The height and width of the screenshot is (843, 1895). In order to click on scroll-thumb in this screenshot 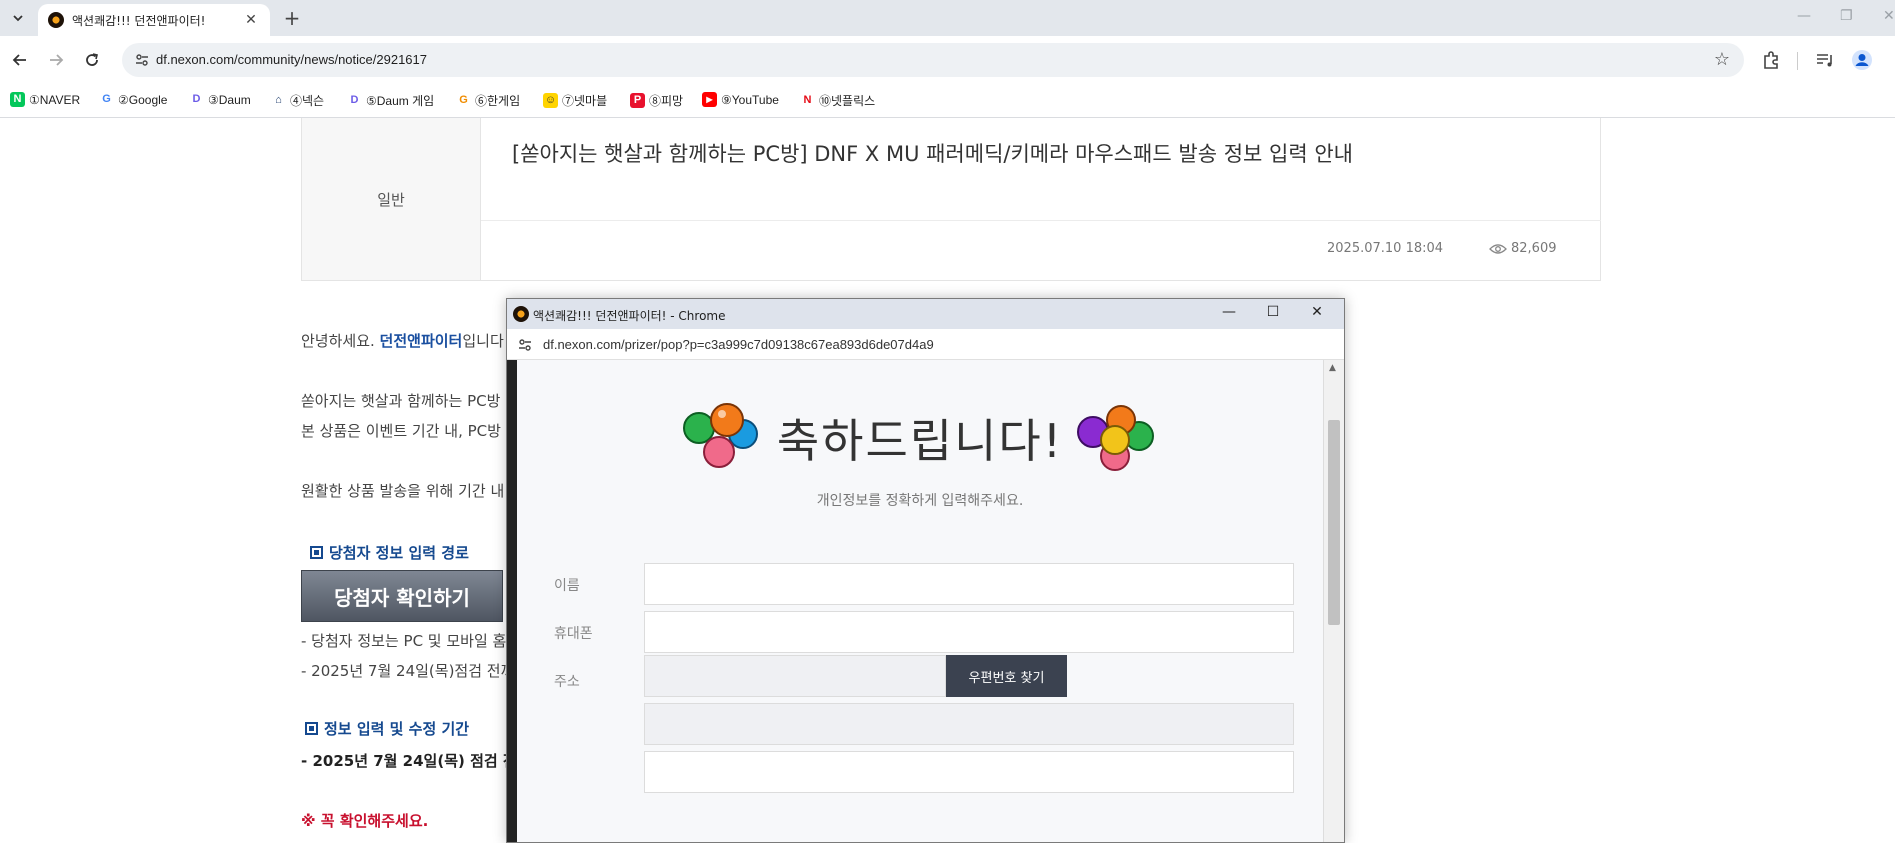, I will do `click(1334, 522)`.